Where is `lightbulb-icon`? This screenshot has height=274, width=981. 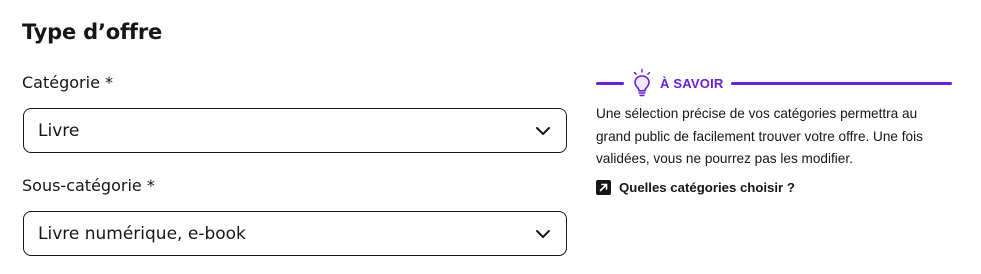 lightbulb-icon is located at coordinates (642, 83).